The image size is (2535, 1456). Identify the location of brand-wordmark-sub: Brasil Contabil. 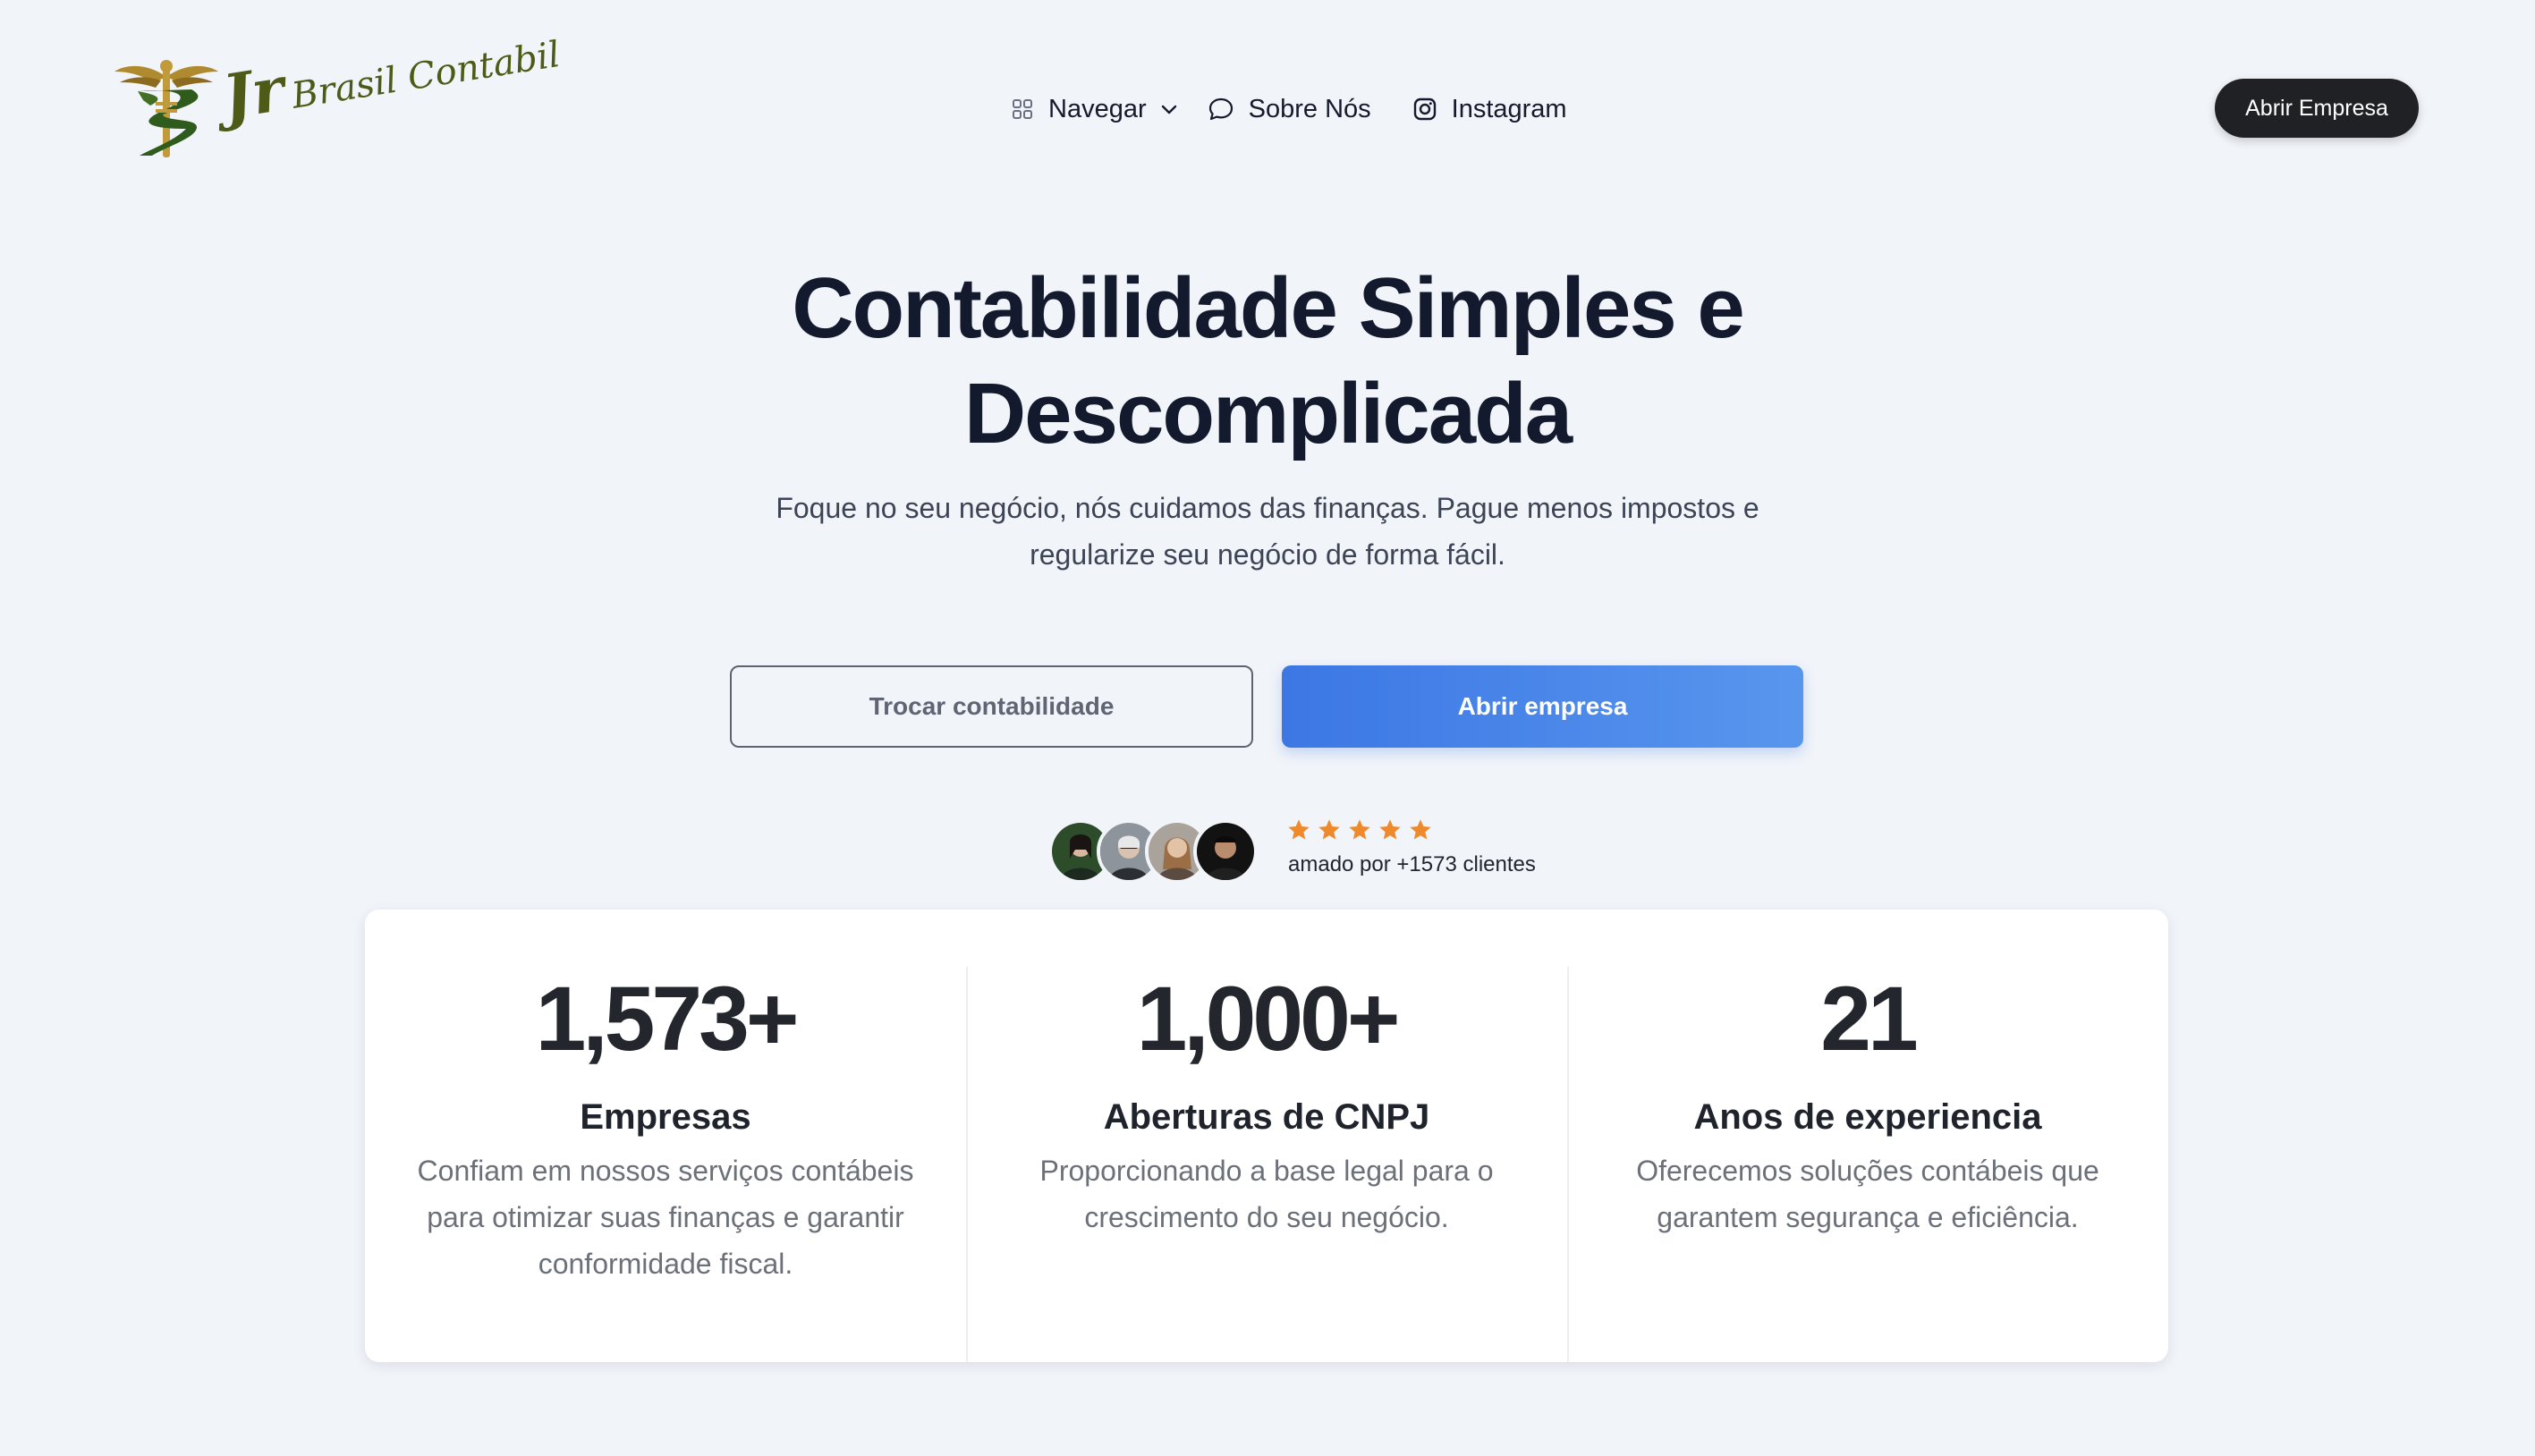
(426, 75).